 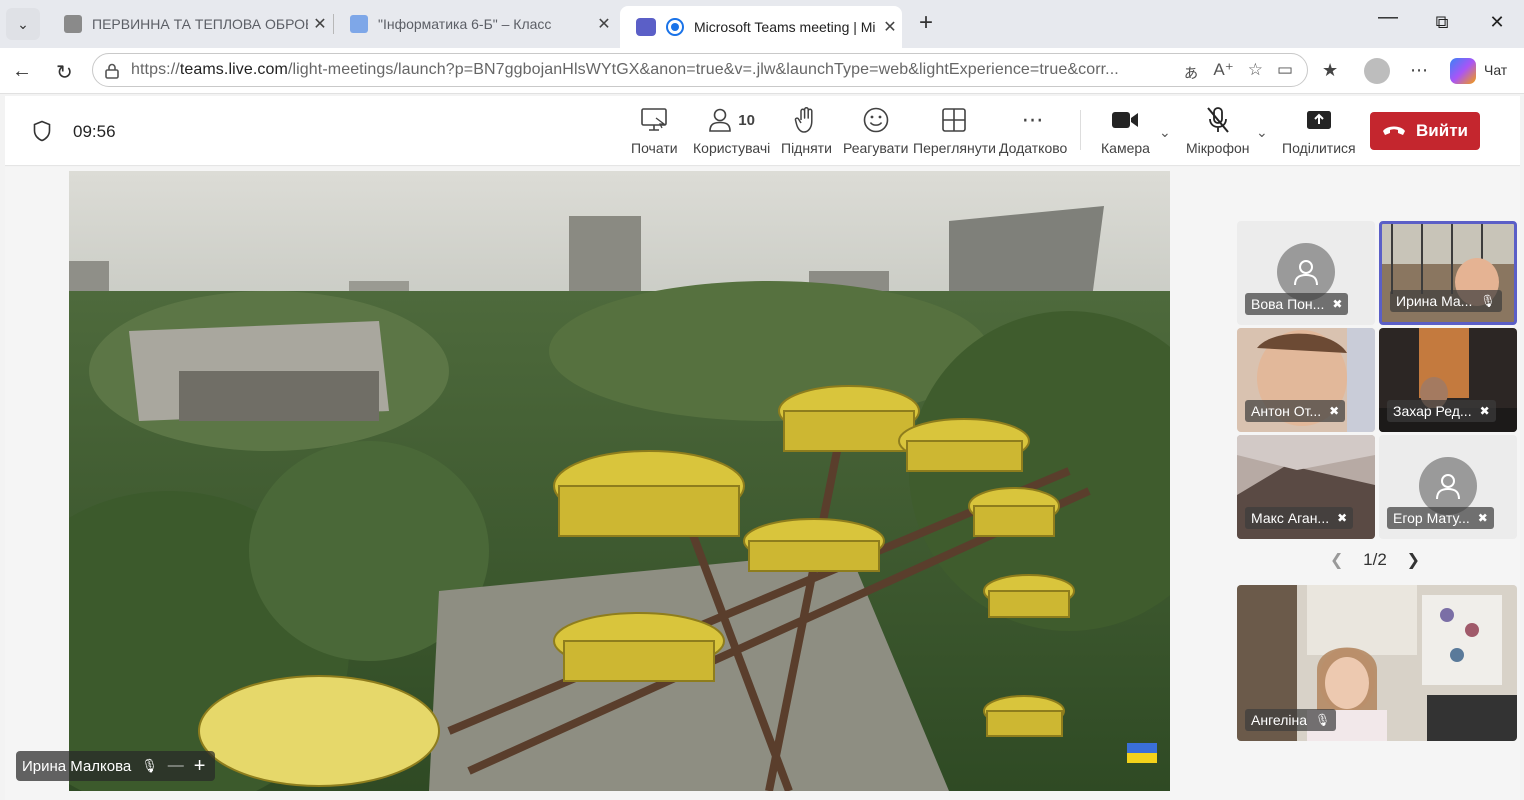 I want to click on participant-tile-6: Егор Мату... ✖, so click(x=1448, y=487).